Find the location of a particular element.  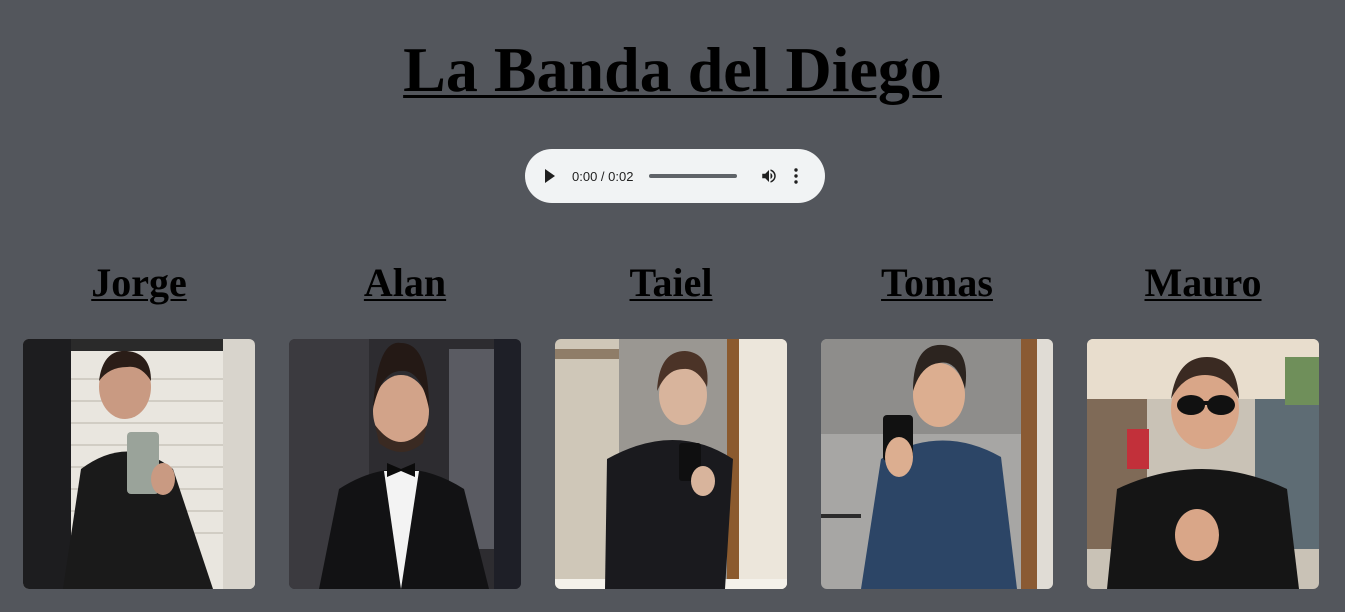

member-name: Taiel is located at coordinates (671, 282).